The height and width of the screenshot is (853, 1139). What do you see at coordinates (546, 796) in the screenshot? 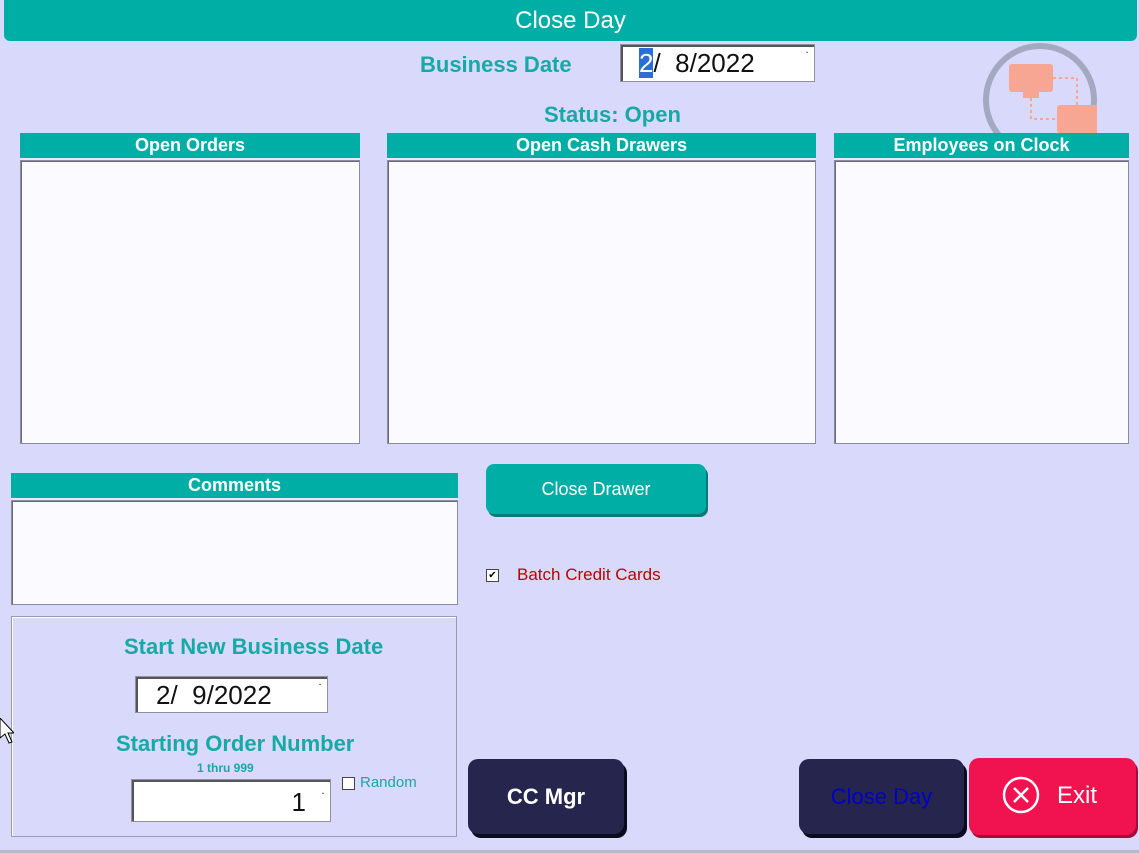
I see `cc-mgr-button: CC Mgr` at bounding box center [546, 796].